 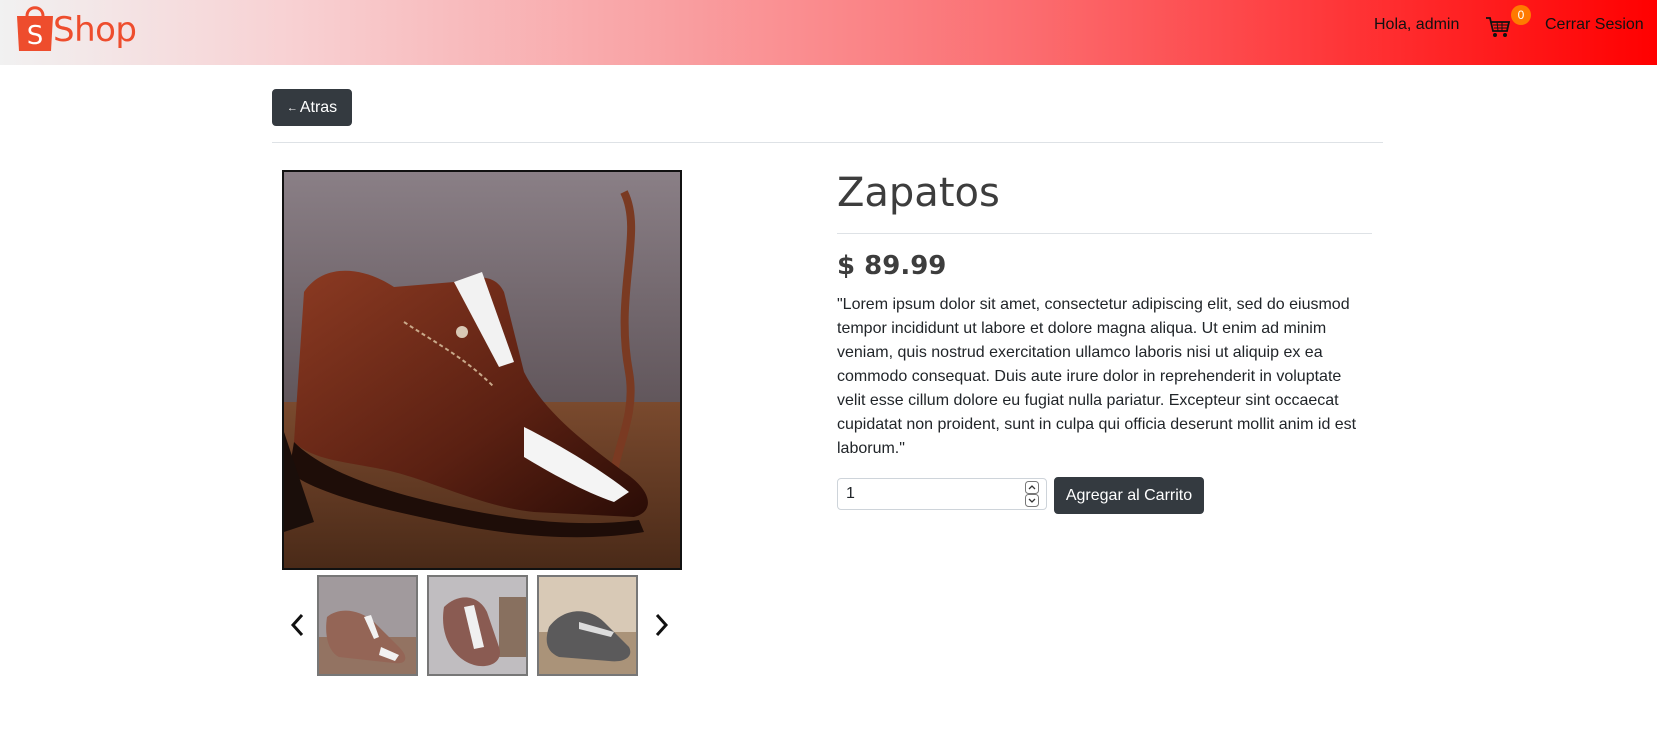 What do you see at coordinates (828, 32) in the screenshot?
I see `top-navbar: S Shop Hola, admin 0 Cerrar Sesion` at bounding box center [828, 32].